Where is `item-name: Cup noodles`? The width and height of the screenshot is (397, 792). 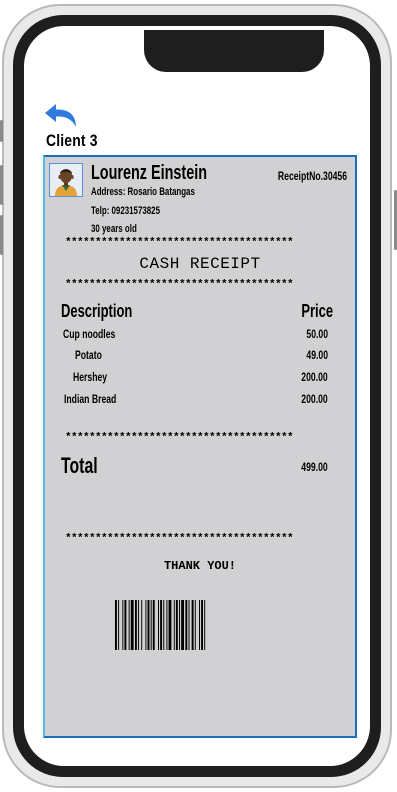 item-name: Cup noodles is located at coordinates (89, 334).